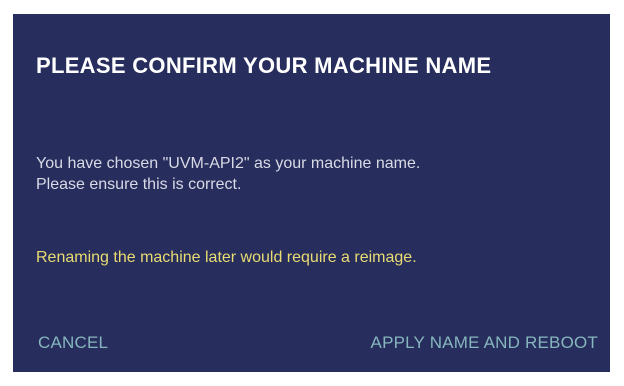 This screenshot has height=386, width=624. I want to click on cancel-button: CANCEL, so click(73, 343).